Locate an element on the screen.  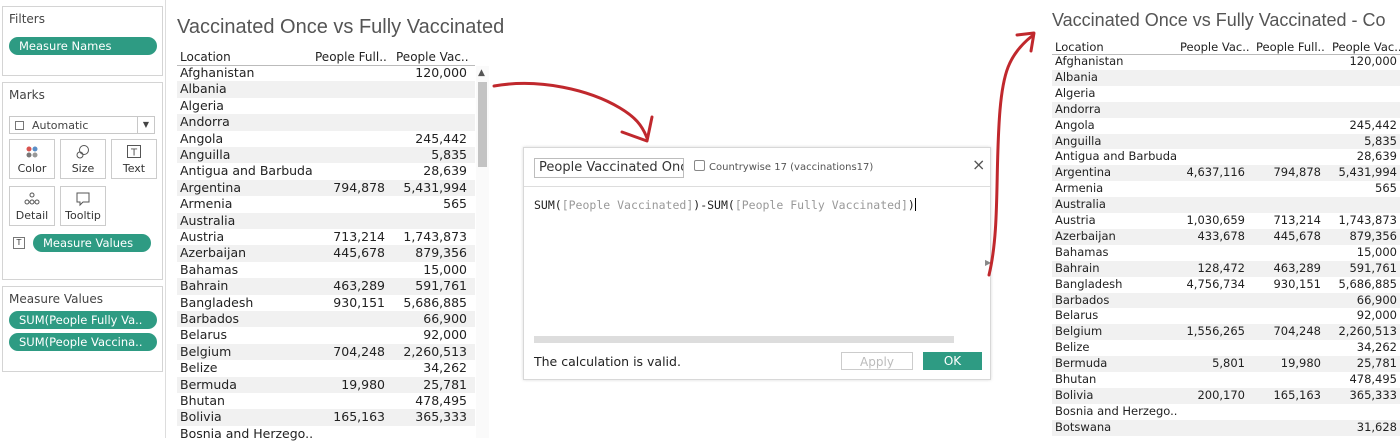
arrow-to-dialog is located at coordinates (570, 111).